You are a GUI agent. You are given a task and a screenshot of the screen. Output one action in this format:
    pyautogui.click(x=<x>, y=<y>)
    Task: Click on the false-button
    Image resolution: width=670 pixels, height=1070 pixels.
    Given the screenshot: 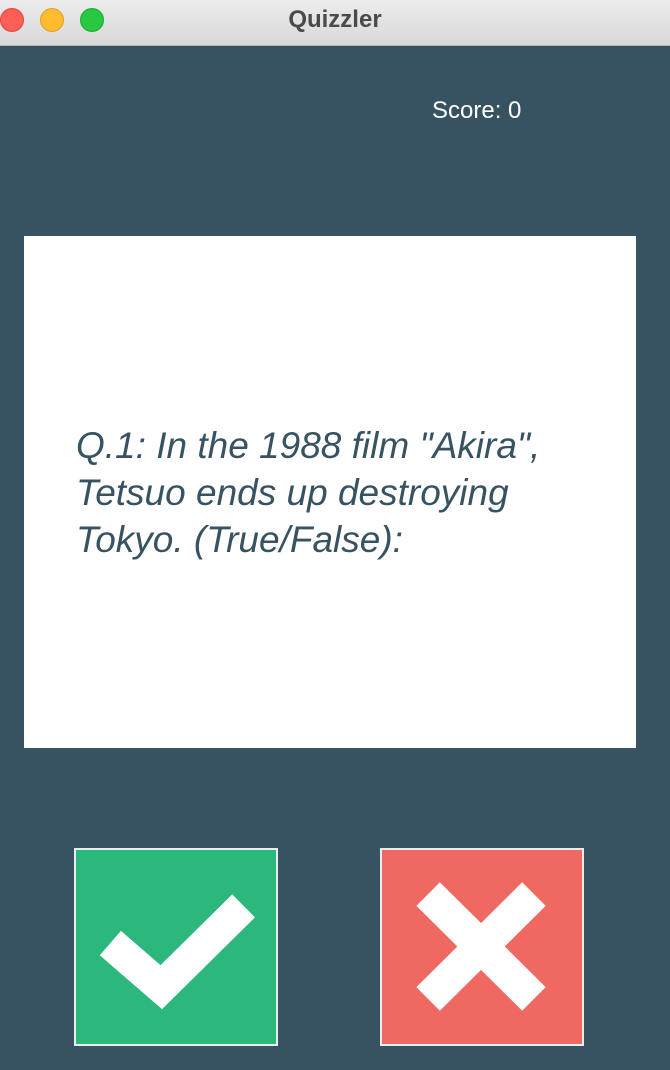 What is the action you would take?
    pyautogui.click(x=482, y=947)
    